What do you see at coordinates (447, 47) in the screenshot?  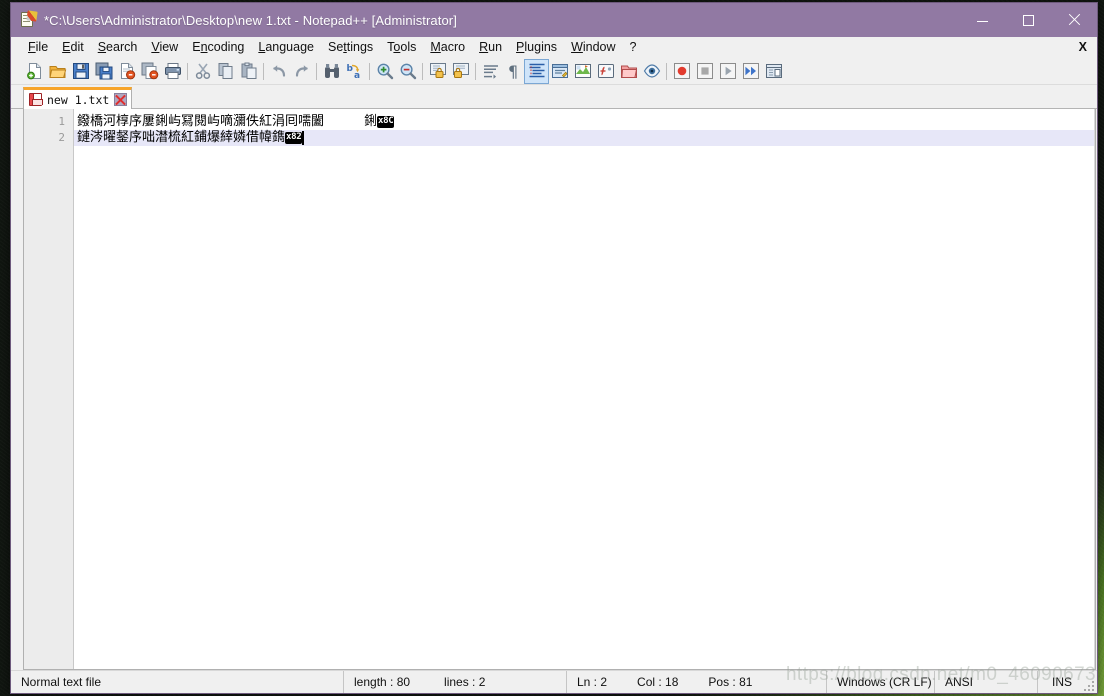 I see `menu-macro: Macro` at bounding box center [447, 47].